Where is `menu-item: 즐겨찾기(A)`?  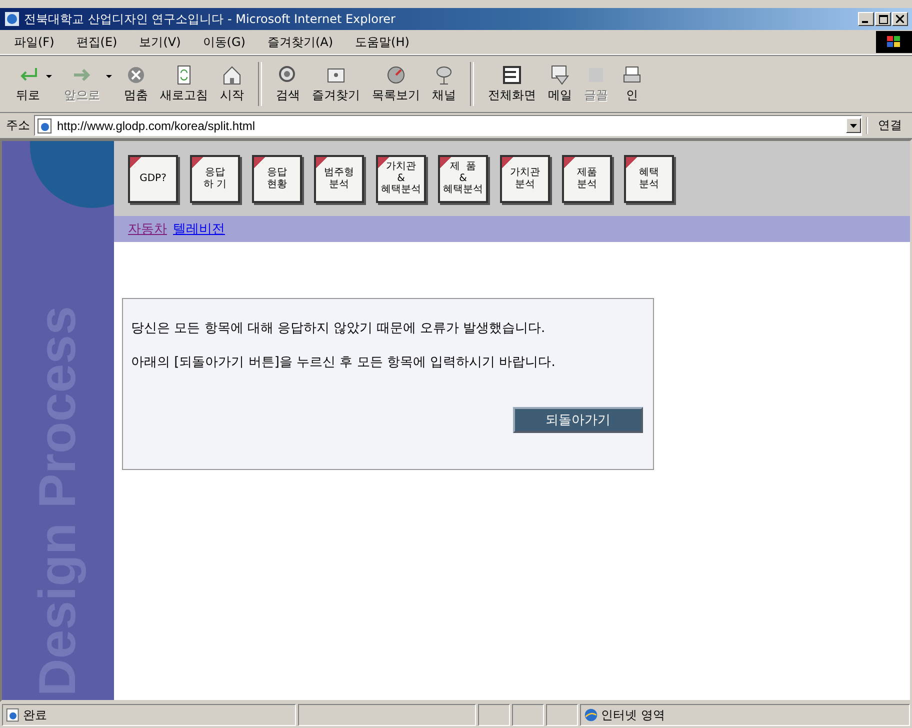 menu-item: 즐겨찾기(A) is located at coordinates (300, 42).